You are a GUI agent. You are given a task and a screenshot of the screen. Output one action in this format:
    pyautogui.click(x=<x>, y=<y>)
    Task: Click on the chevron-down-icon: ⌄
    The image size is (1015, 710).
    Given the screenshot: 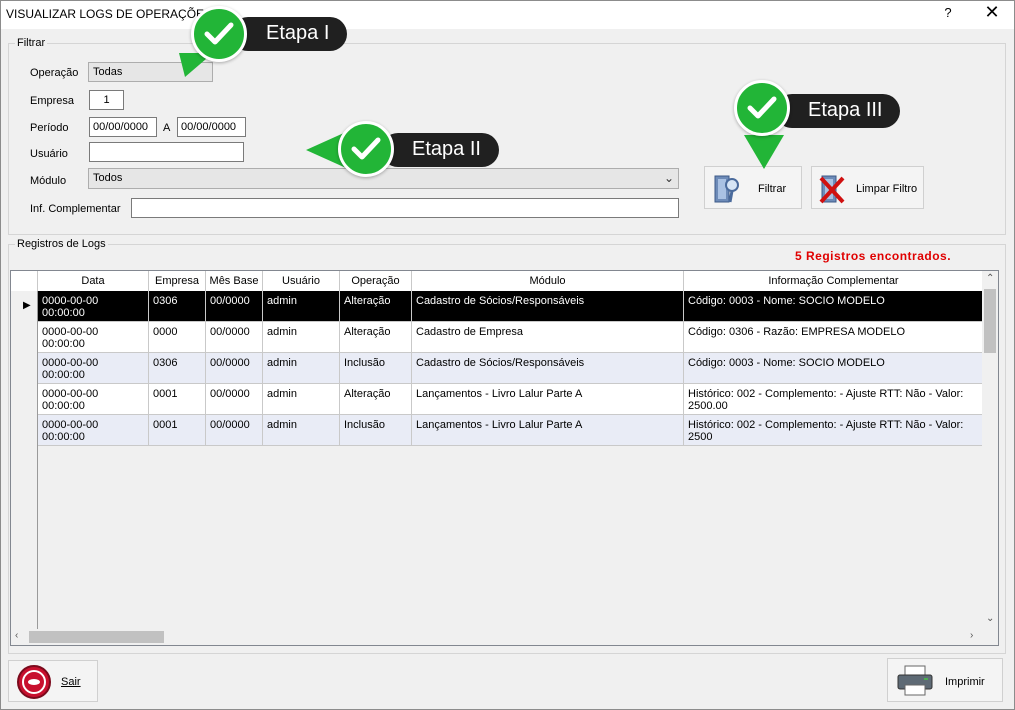 What is the action you would take?
    pyautogui.click(x=668, y=178)
    